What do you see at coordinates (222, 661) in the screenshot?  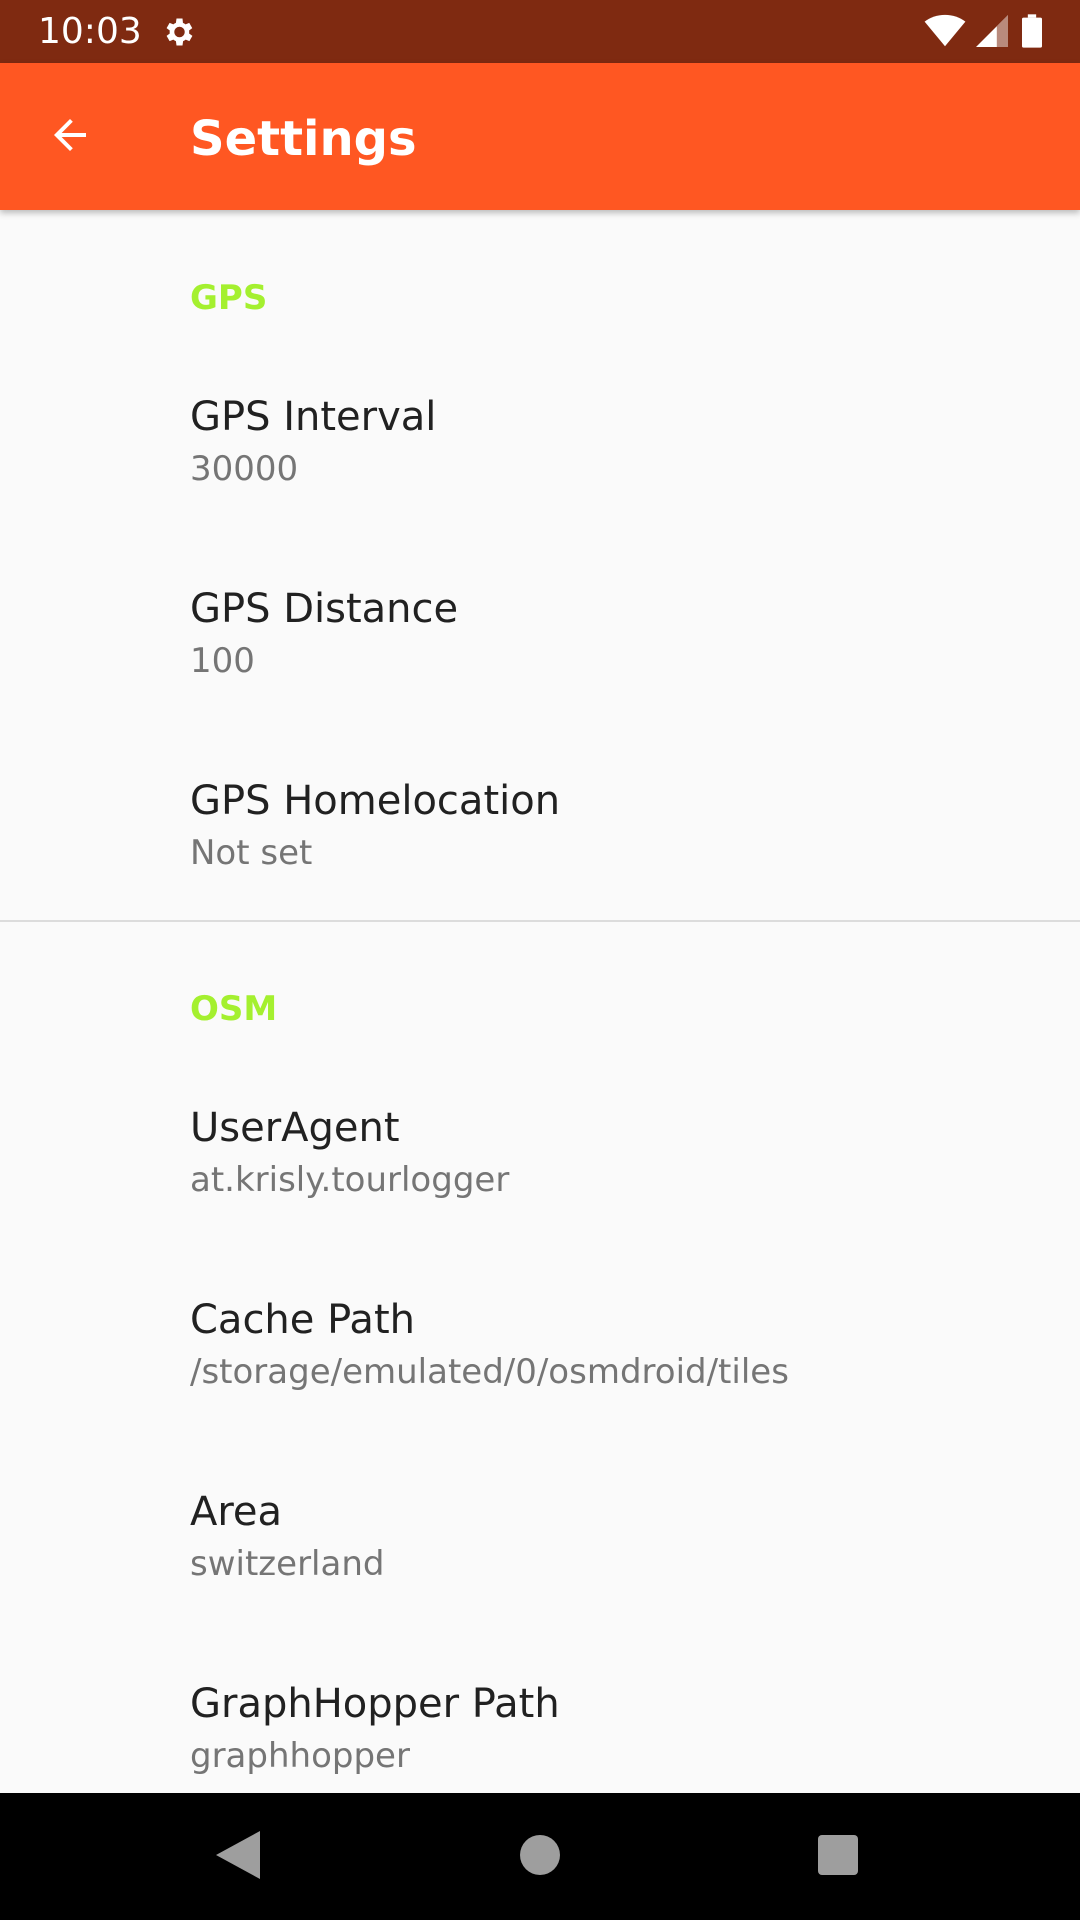 I see `pref-summary: 100` at bounding box center [222, 661].